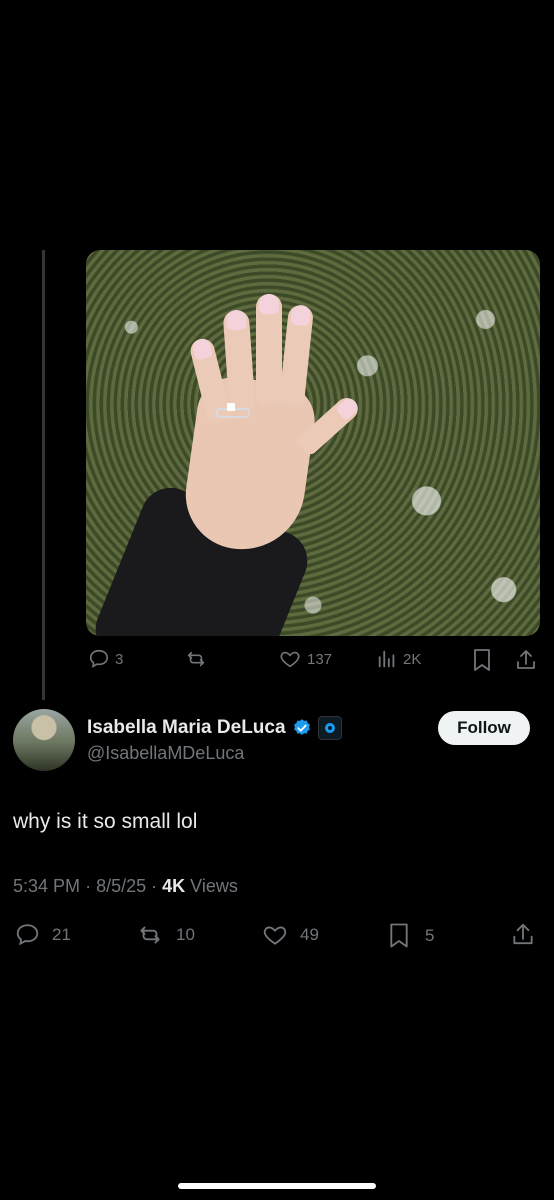  What do you see at coordinates (484, 728) in the screenshot?
I see `follow-button: Follow` at bounding box center [484, 728].